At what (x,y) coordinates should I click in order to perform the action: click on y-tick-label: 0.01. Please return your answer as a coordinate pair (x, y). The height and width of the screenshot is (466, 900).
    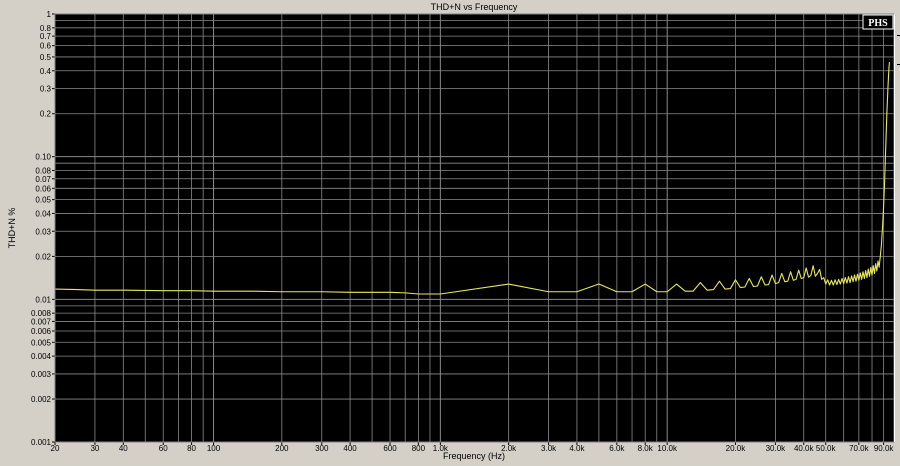
    Looking at the image, I should click on (43, 299).